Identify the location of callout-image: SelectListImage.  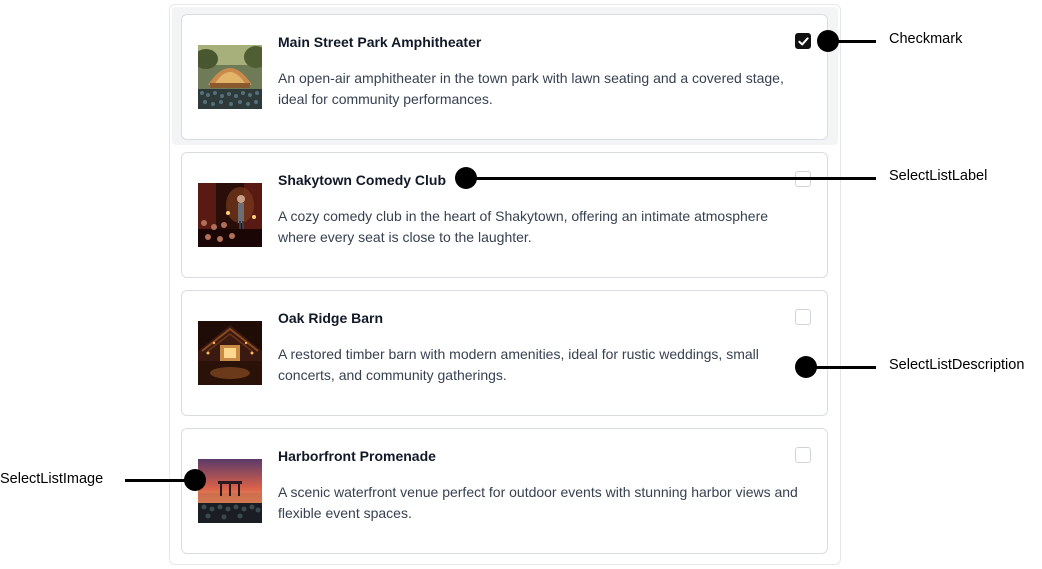
(52, 479).